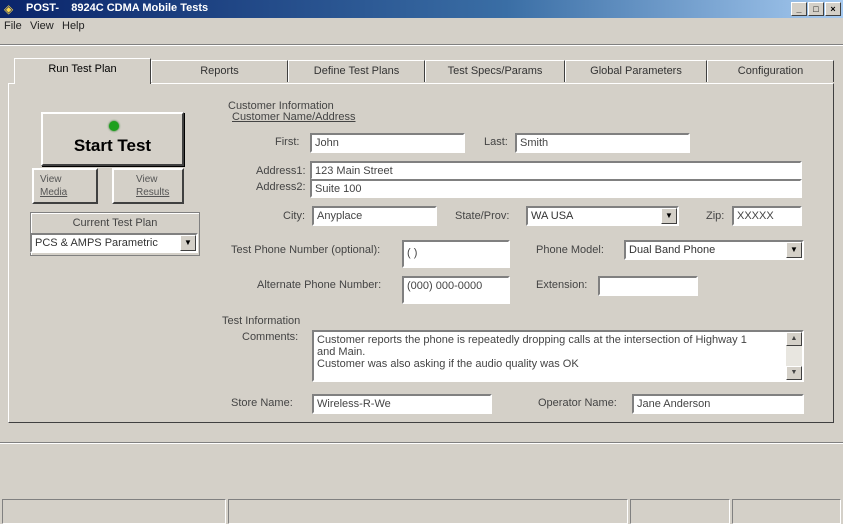 The height and width of the screenshot is (524, 843). Describe the element at coordinates (794, 339) in the screenshot. I see `scroll-up-icon: ▲` at that location.